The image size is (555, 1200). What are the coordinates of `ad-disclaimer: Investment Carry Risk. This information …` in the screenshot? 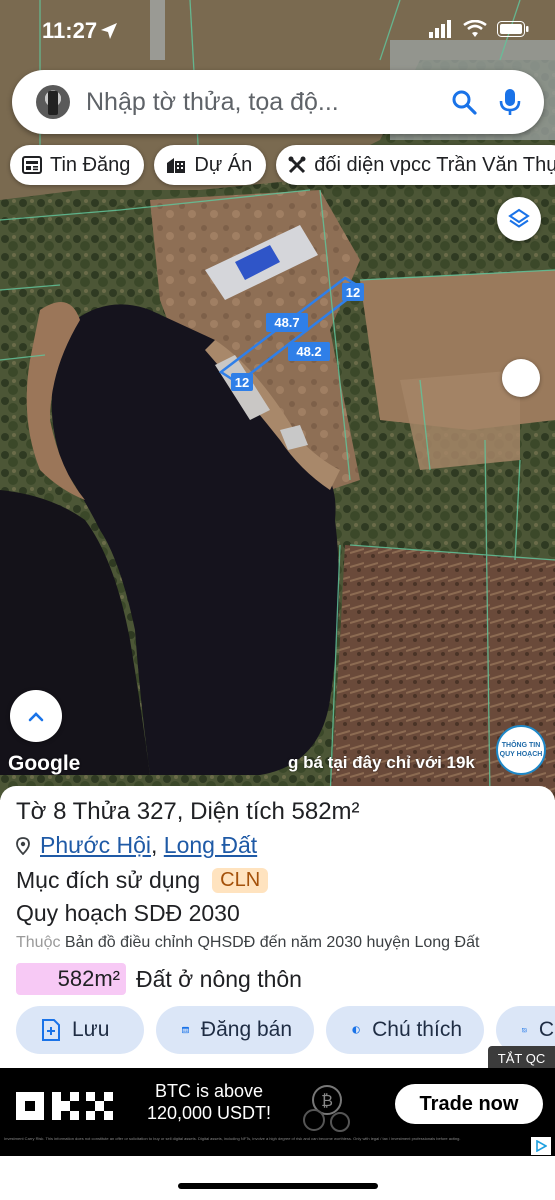 It's located at (232, 1138).